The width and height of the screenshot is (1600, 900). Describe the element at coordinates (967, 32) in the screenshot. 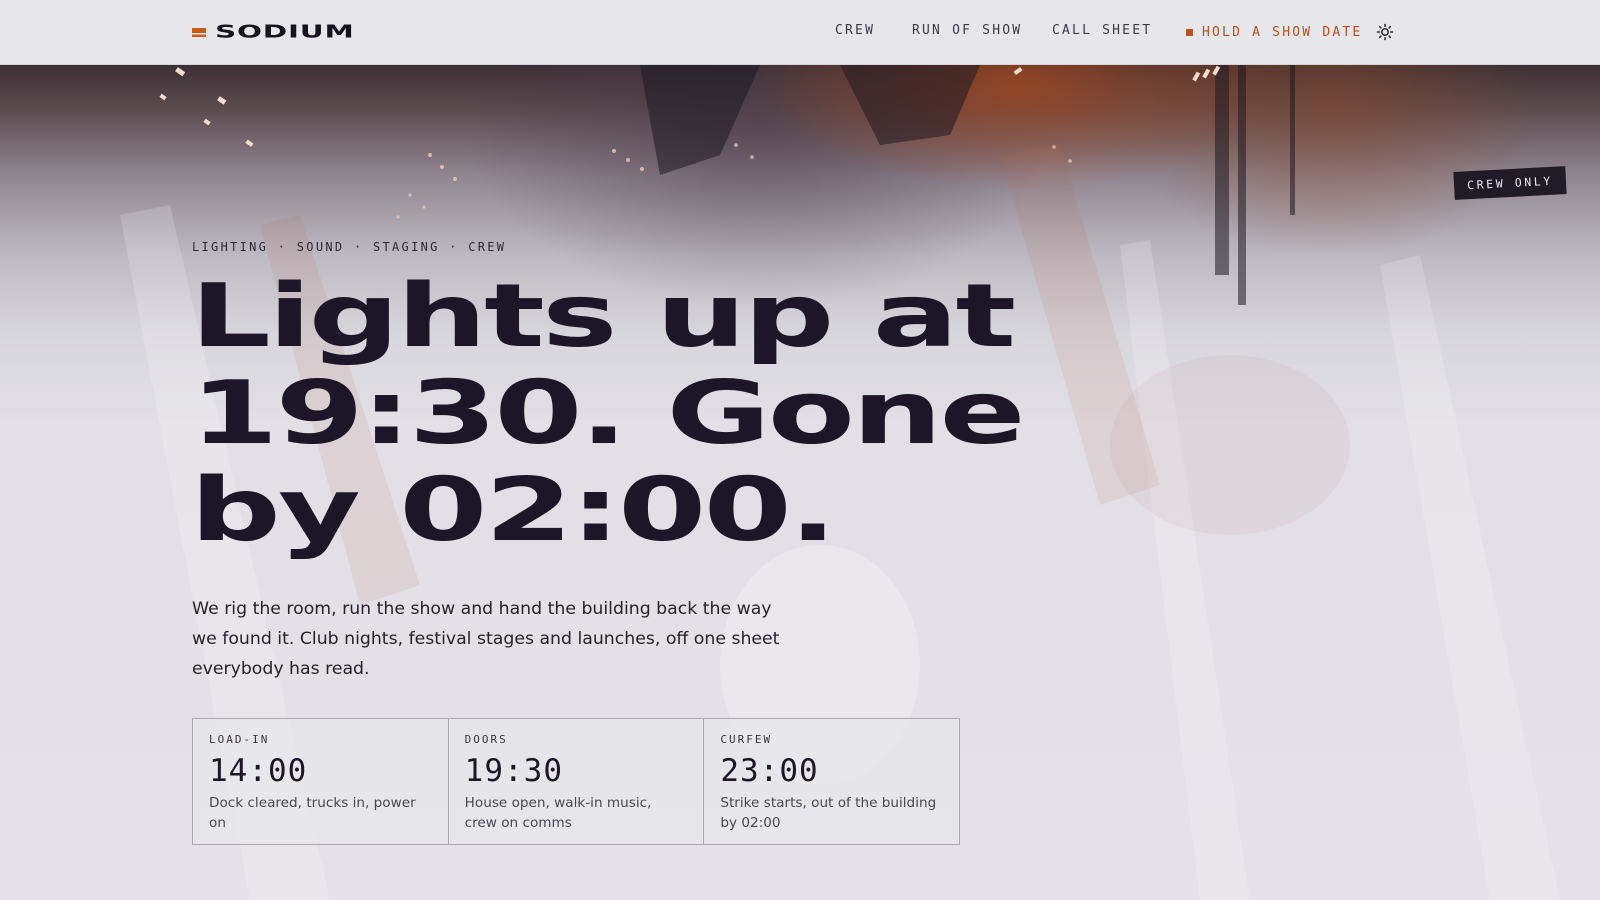

I see `nav-link-run-of-show: RUN OF SHOW` at that location.